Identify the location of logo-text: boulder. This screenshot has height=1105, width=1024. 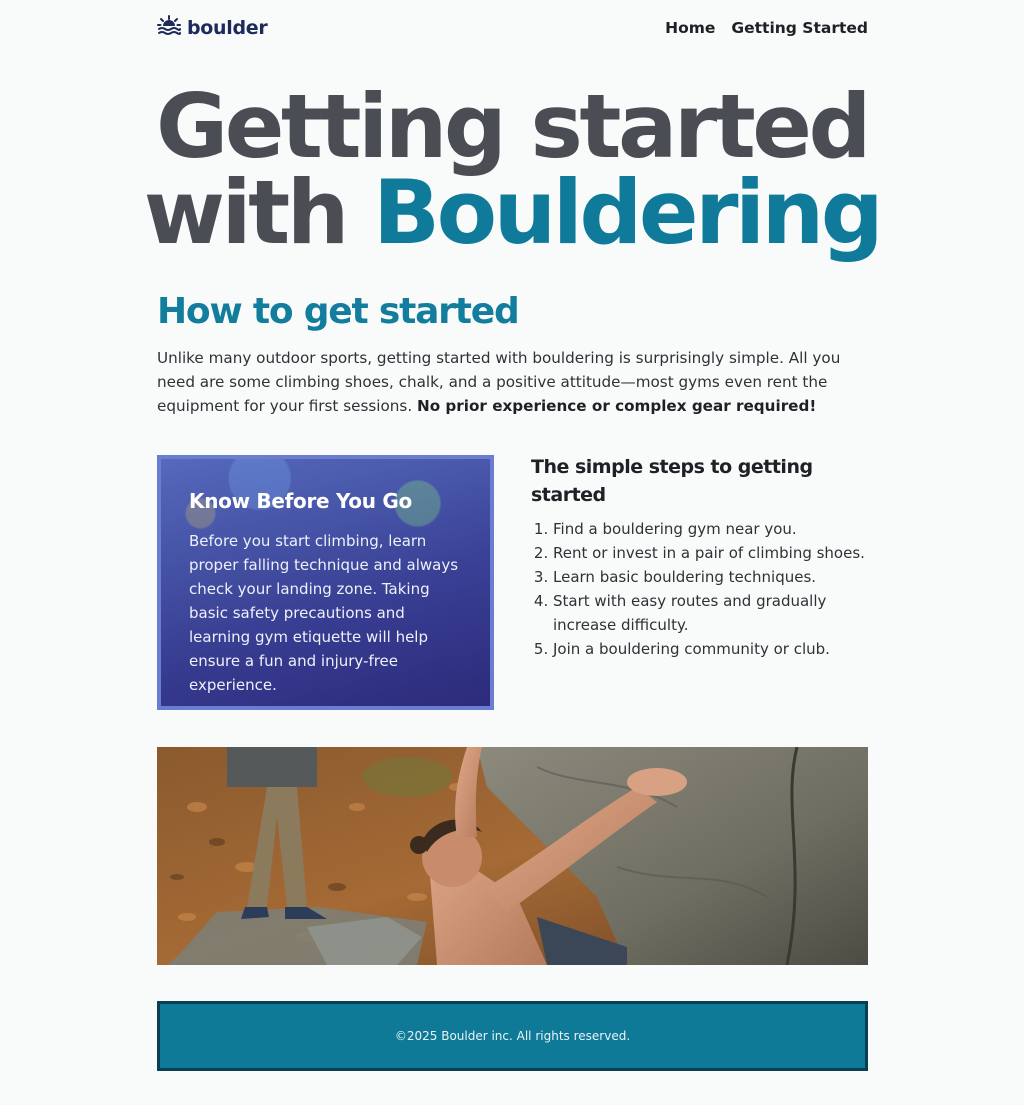
(227, 28).